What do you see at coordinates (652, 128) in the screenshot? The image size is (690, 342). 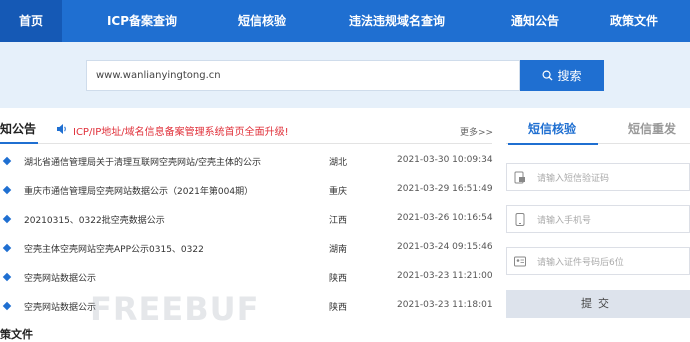 I see `tab-sms-resend: 短信重发` at bounding box center [652, 128].